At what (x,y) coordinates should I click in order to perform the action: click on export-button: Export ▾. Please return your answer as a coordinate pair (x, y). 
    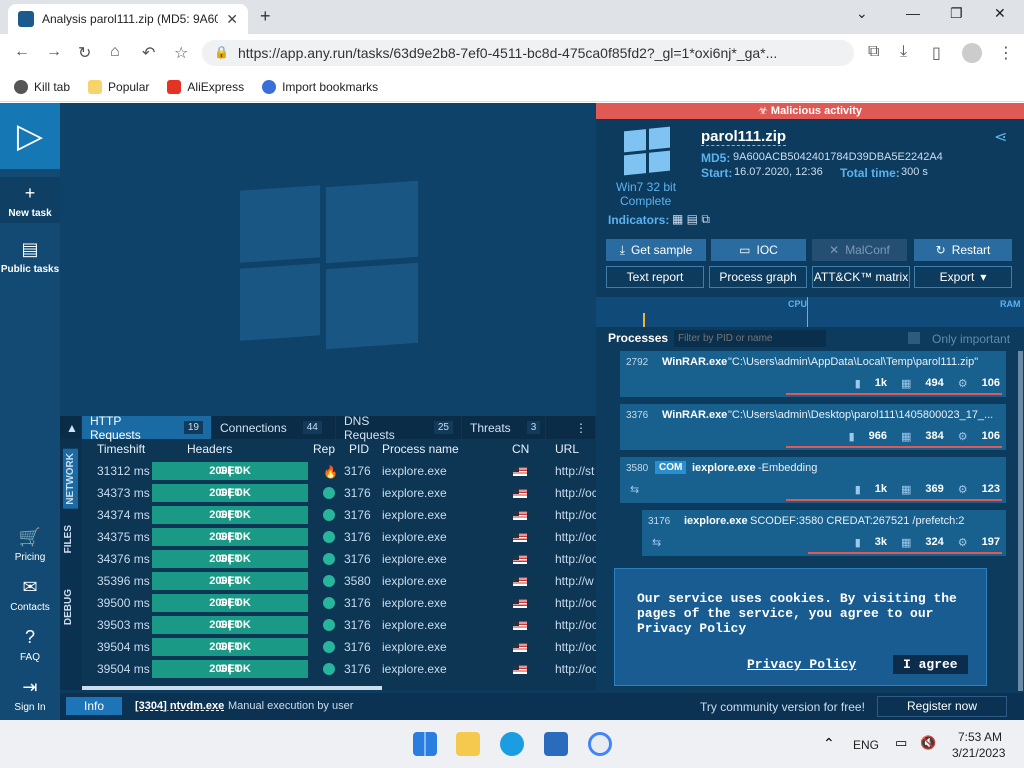
    Looking at the image, I should click on (963, 277).